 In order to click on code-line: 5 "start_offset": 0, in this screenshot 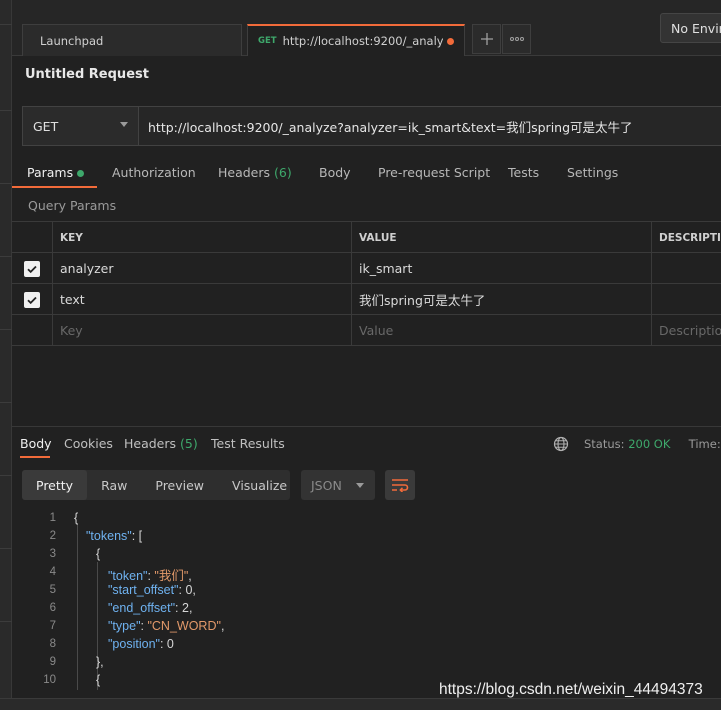, I will do `click(366, 591)`.